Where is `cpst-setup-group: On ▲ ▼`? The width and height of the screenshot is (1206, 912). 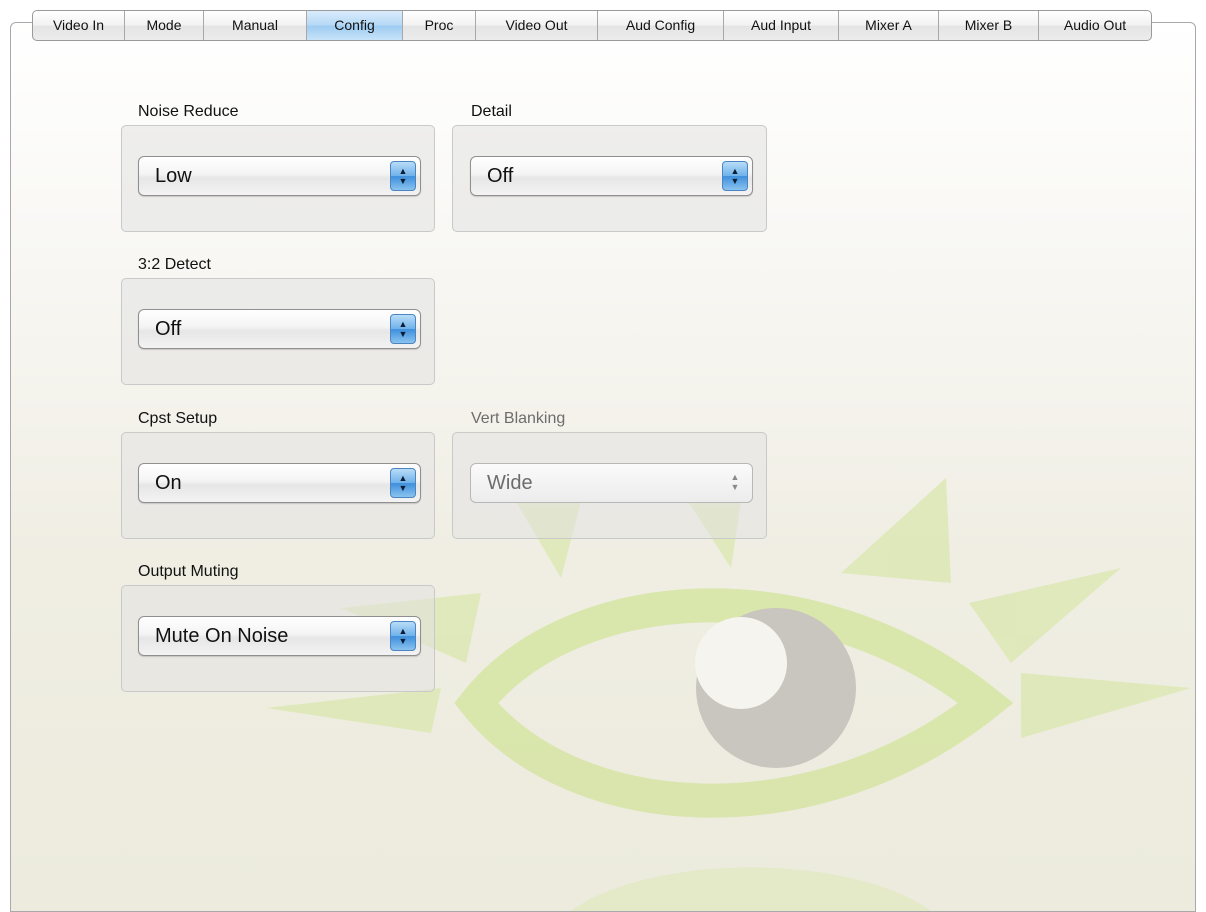
cpst-setup-group: On ▲ ▼ is located at coordinates (278, 485).